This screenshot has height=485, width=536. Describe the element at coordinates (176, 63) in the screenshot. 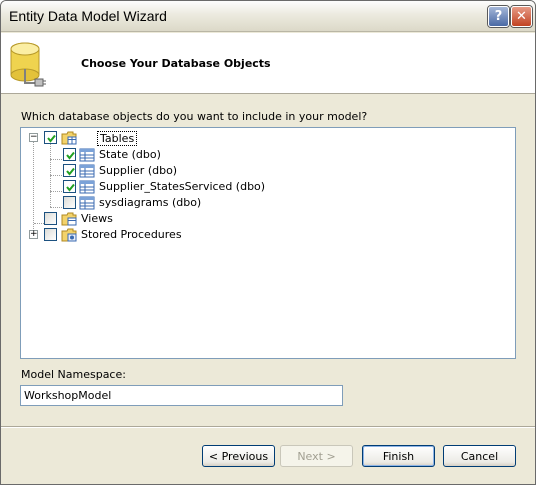

I see `page-title: Choose Your Database Objects` at that location.